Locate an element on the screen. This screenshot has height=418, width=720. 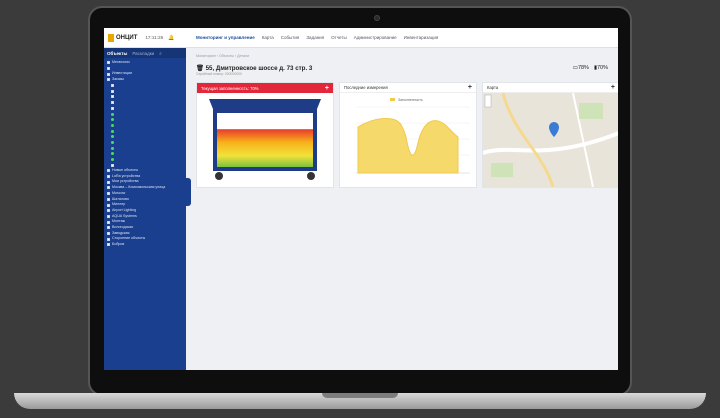
app-logo: ОНЦИТ 17:11:25 🔔 is located at coordinates (145, 37).